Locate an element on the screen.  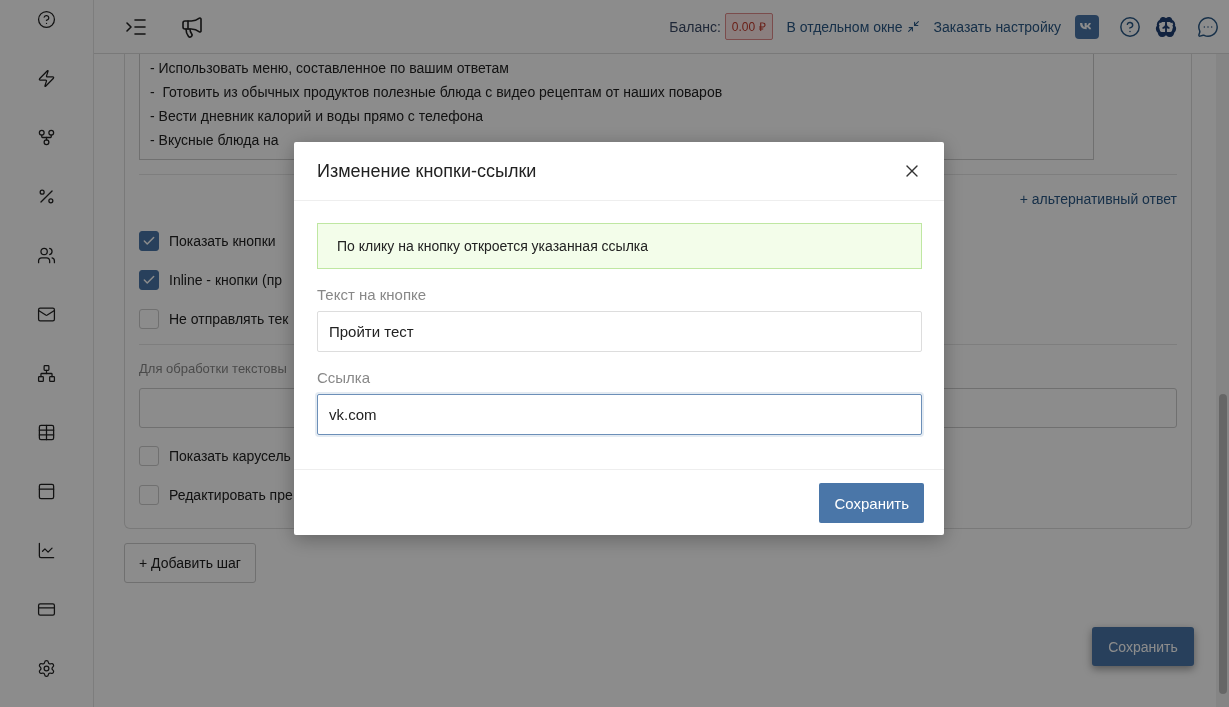
checkbox-label: Показать карусель is located at coordinates (230, 455).